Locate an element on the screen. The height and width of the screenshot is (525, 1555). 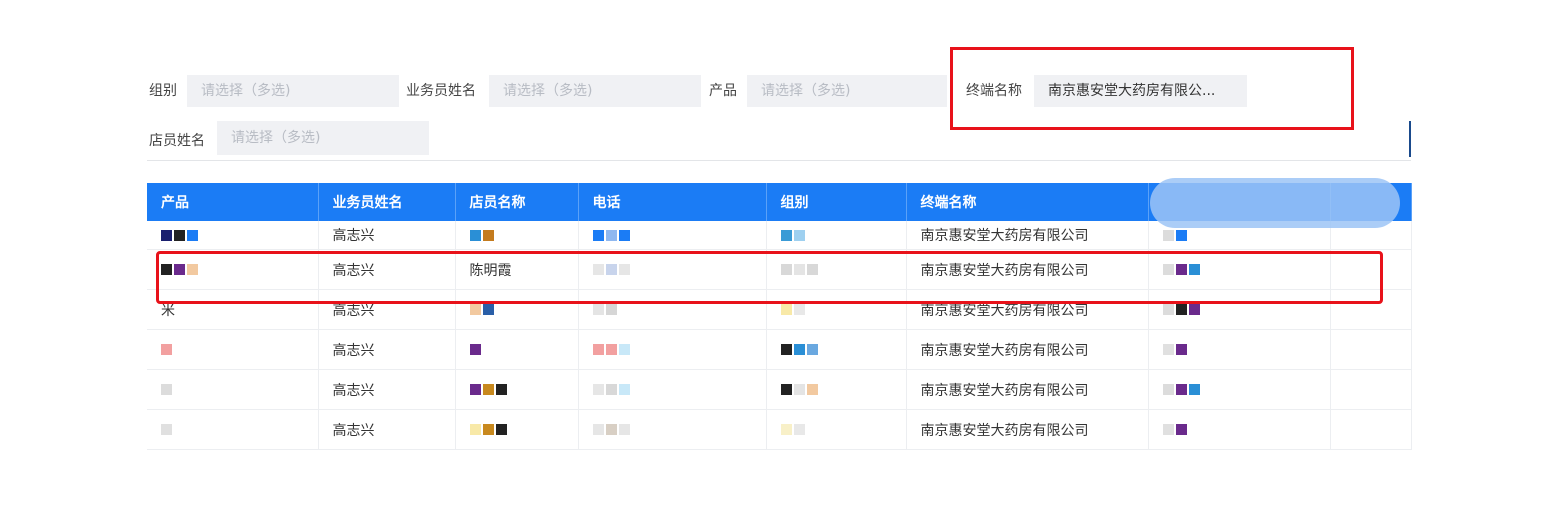
col-terminal: 终端名称 is located at coordinates (1027, 202).